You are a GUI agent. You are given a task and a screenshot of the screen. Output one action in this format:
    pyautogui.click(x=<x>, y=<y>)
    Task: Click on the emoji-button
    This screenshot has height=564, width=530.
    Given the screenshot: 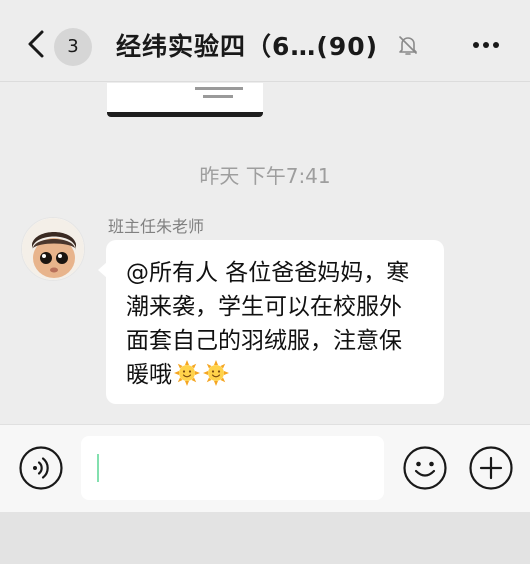 What is the action you would take?
    pyautogui.click(x=425, y=468)
    